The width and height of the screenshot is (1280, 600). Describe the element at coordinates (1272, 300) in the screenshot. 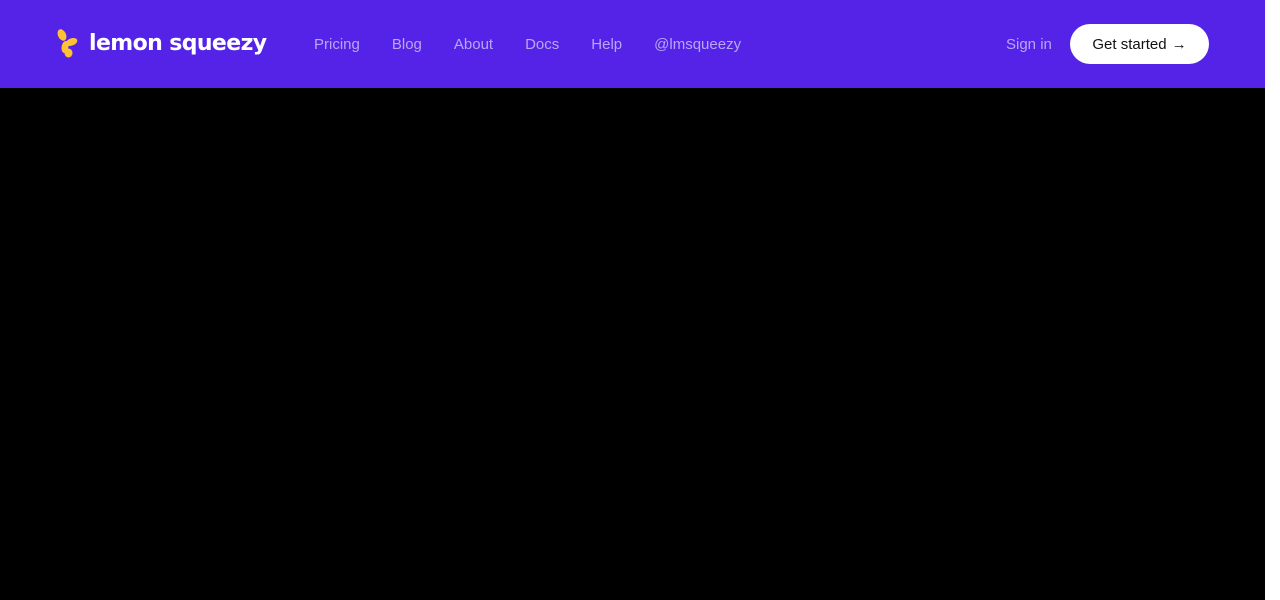

I see `scrollbar-track` at that location.